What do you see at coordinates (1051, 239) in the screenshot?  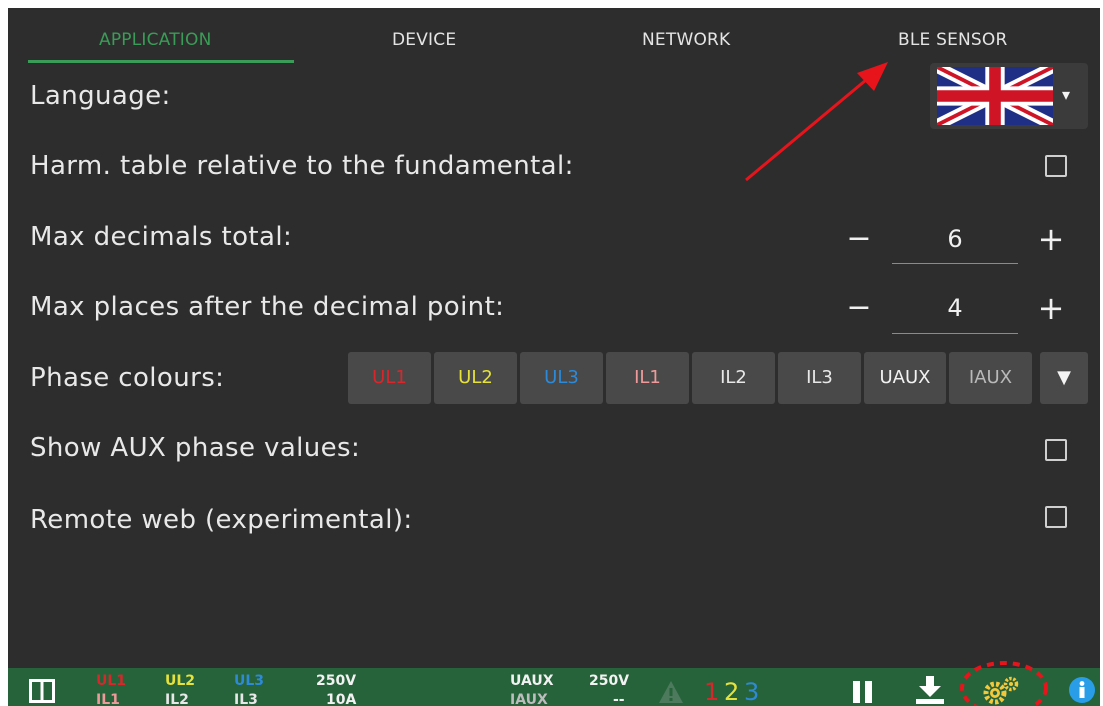 I see `max-decimals-increment-button: +` at bounding box center [1051, 239].